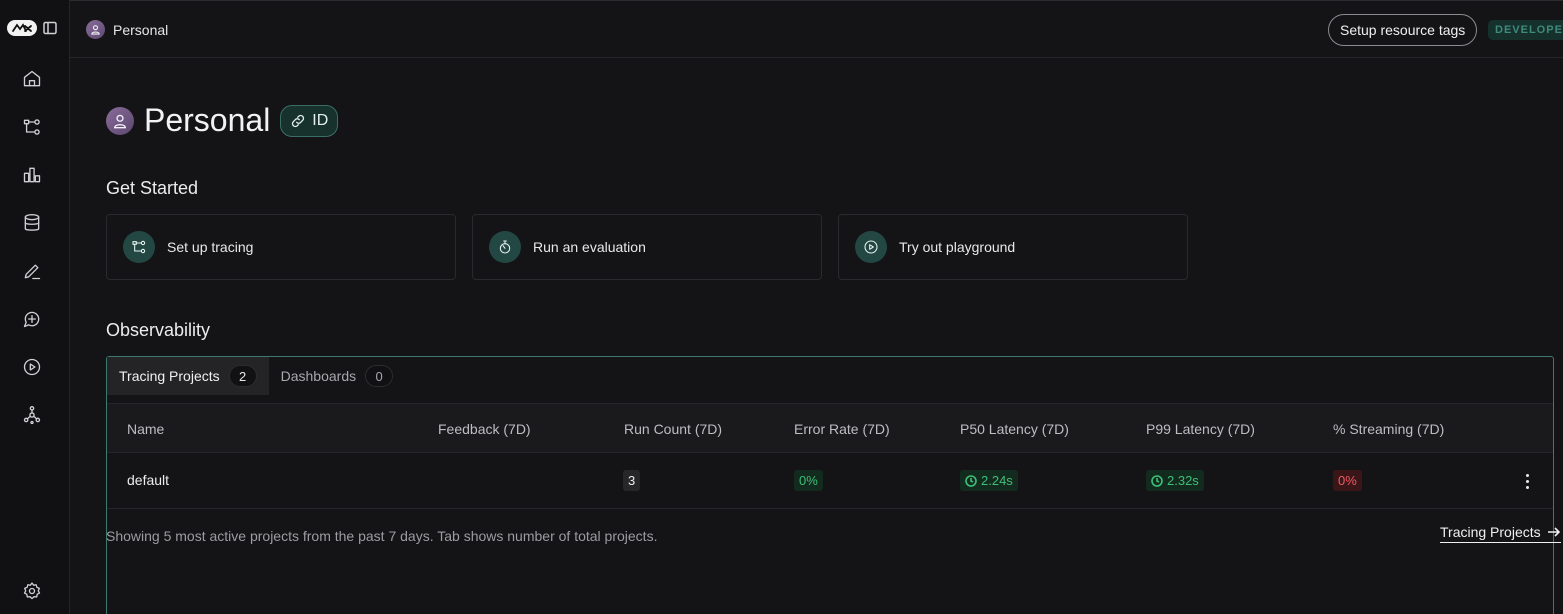 This screenshot has width=1563, height=614. I want to click on observability-tabs: Tracing Projects 2 Dashboards 0, so click(256, 376).